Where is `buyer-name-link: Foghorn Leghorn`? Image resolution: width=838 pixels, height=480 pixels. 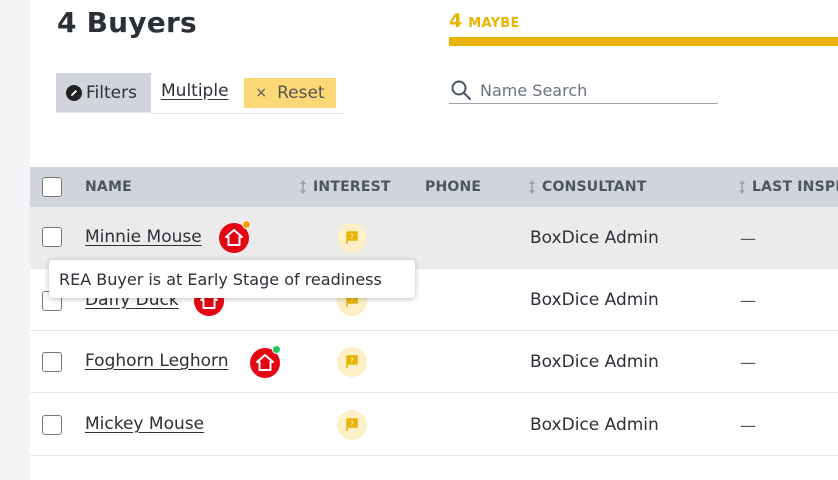 buyer-name-link: Foghorn Leghorn is located at coordinates (156, 361).